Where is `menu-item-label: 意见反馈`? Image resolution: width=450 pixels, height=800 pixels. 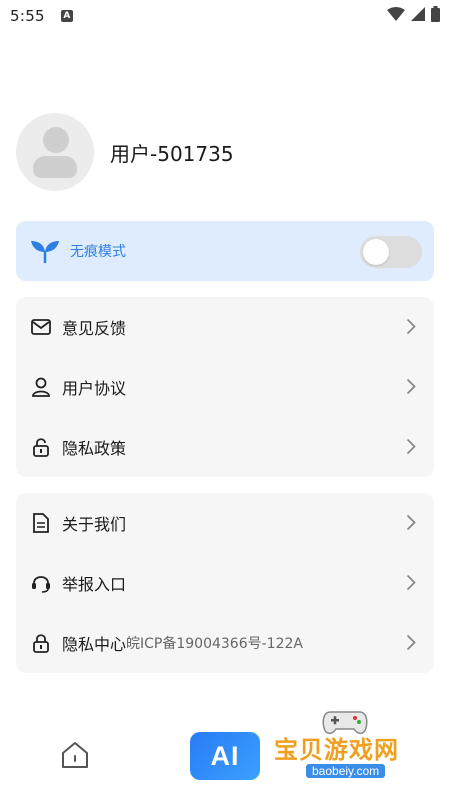
menu-item-label: 意见反馈 is located at coordinates (94, 328).